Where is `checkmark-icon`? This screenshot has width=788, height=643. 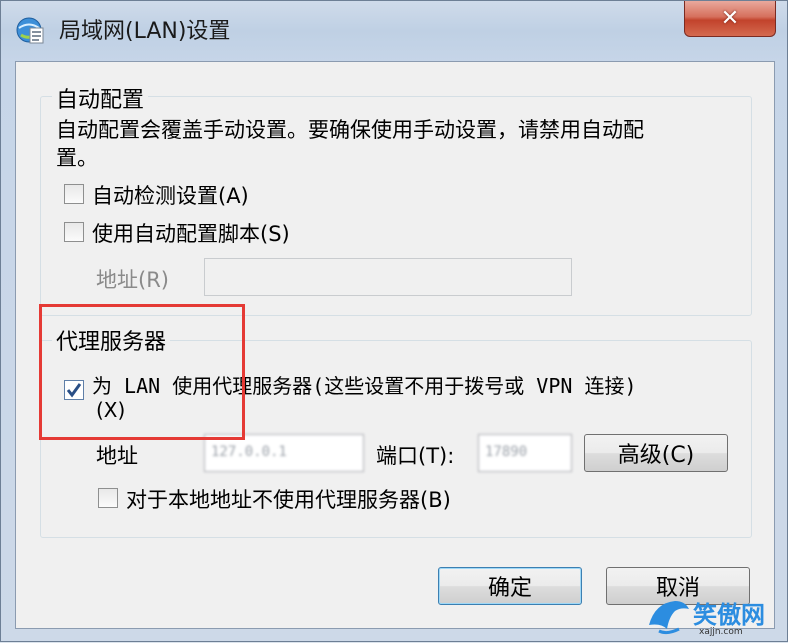 checkmark-icon is located at coordinates (74, 390).